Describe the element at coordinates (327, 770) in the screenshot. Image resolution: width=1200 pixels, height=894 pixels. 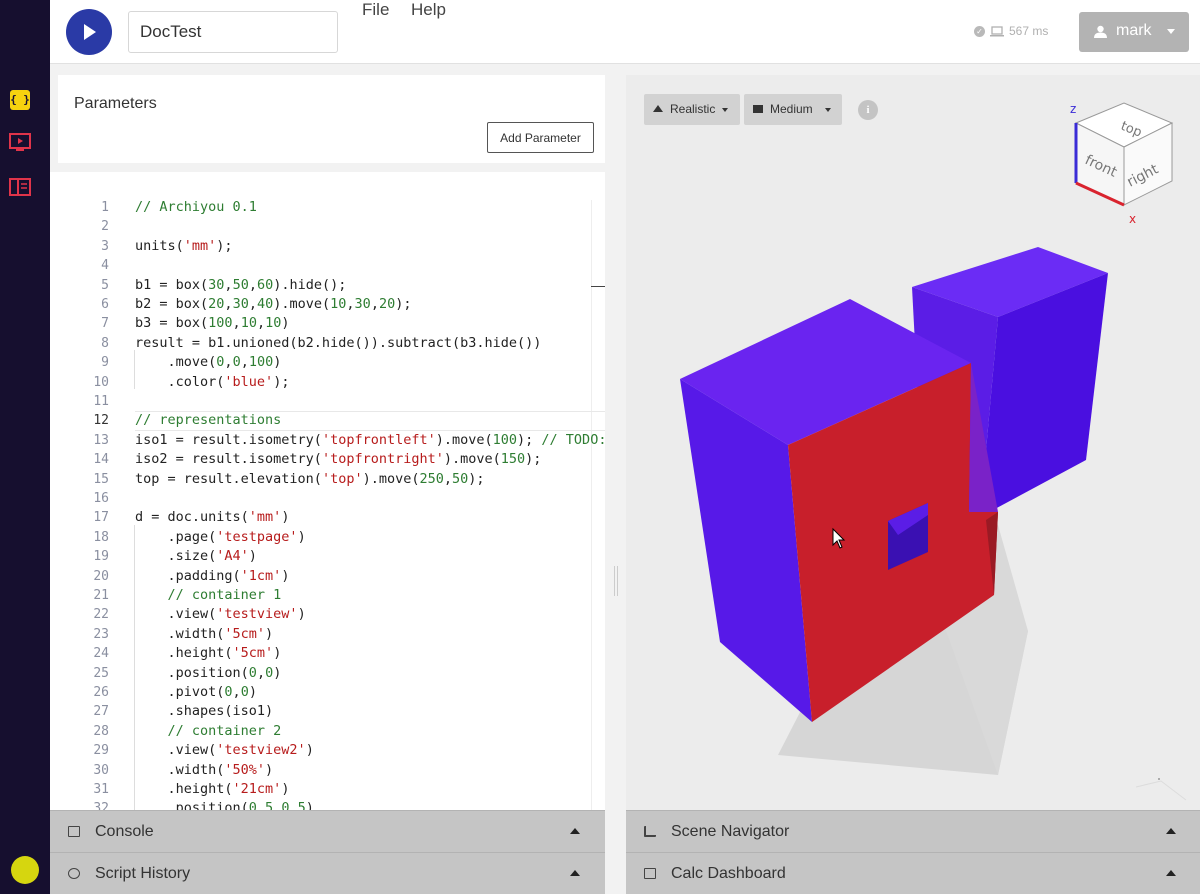
I see `code-line: 30 .width('50%')` at that location.